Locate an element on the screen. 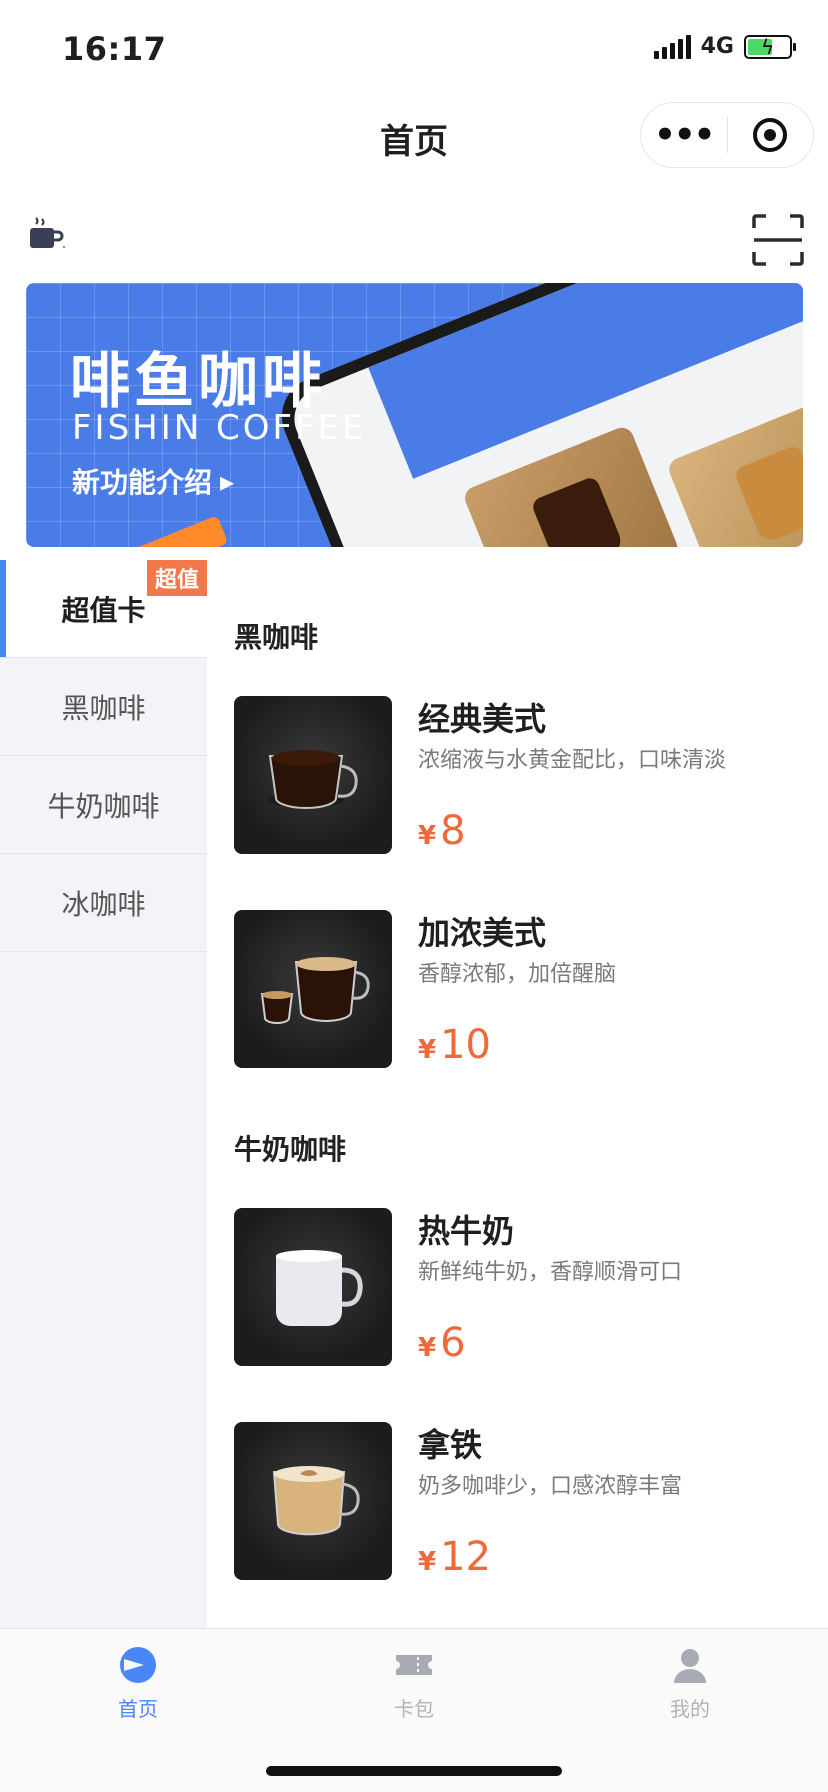 Image resolution: width=828 pixels, height=1792 pixels. battery-icon: ϟ is located at coordinates (770, 46).